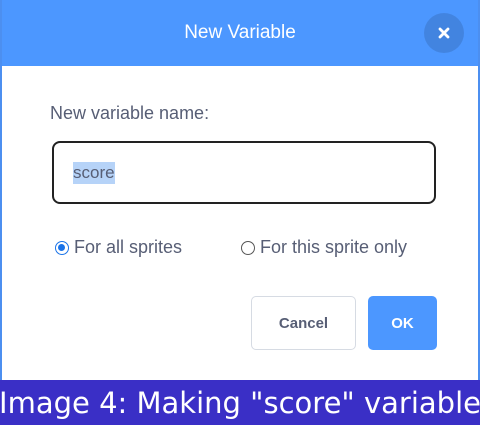  What do you see at coordinates (402, 323) in the screenshot?
I see `ok-button: OK` at bounding box center [402, 323].